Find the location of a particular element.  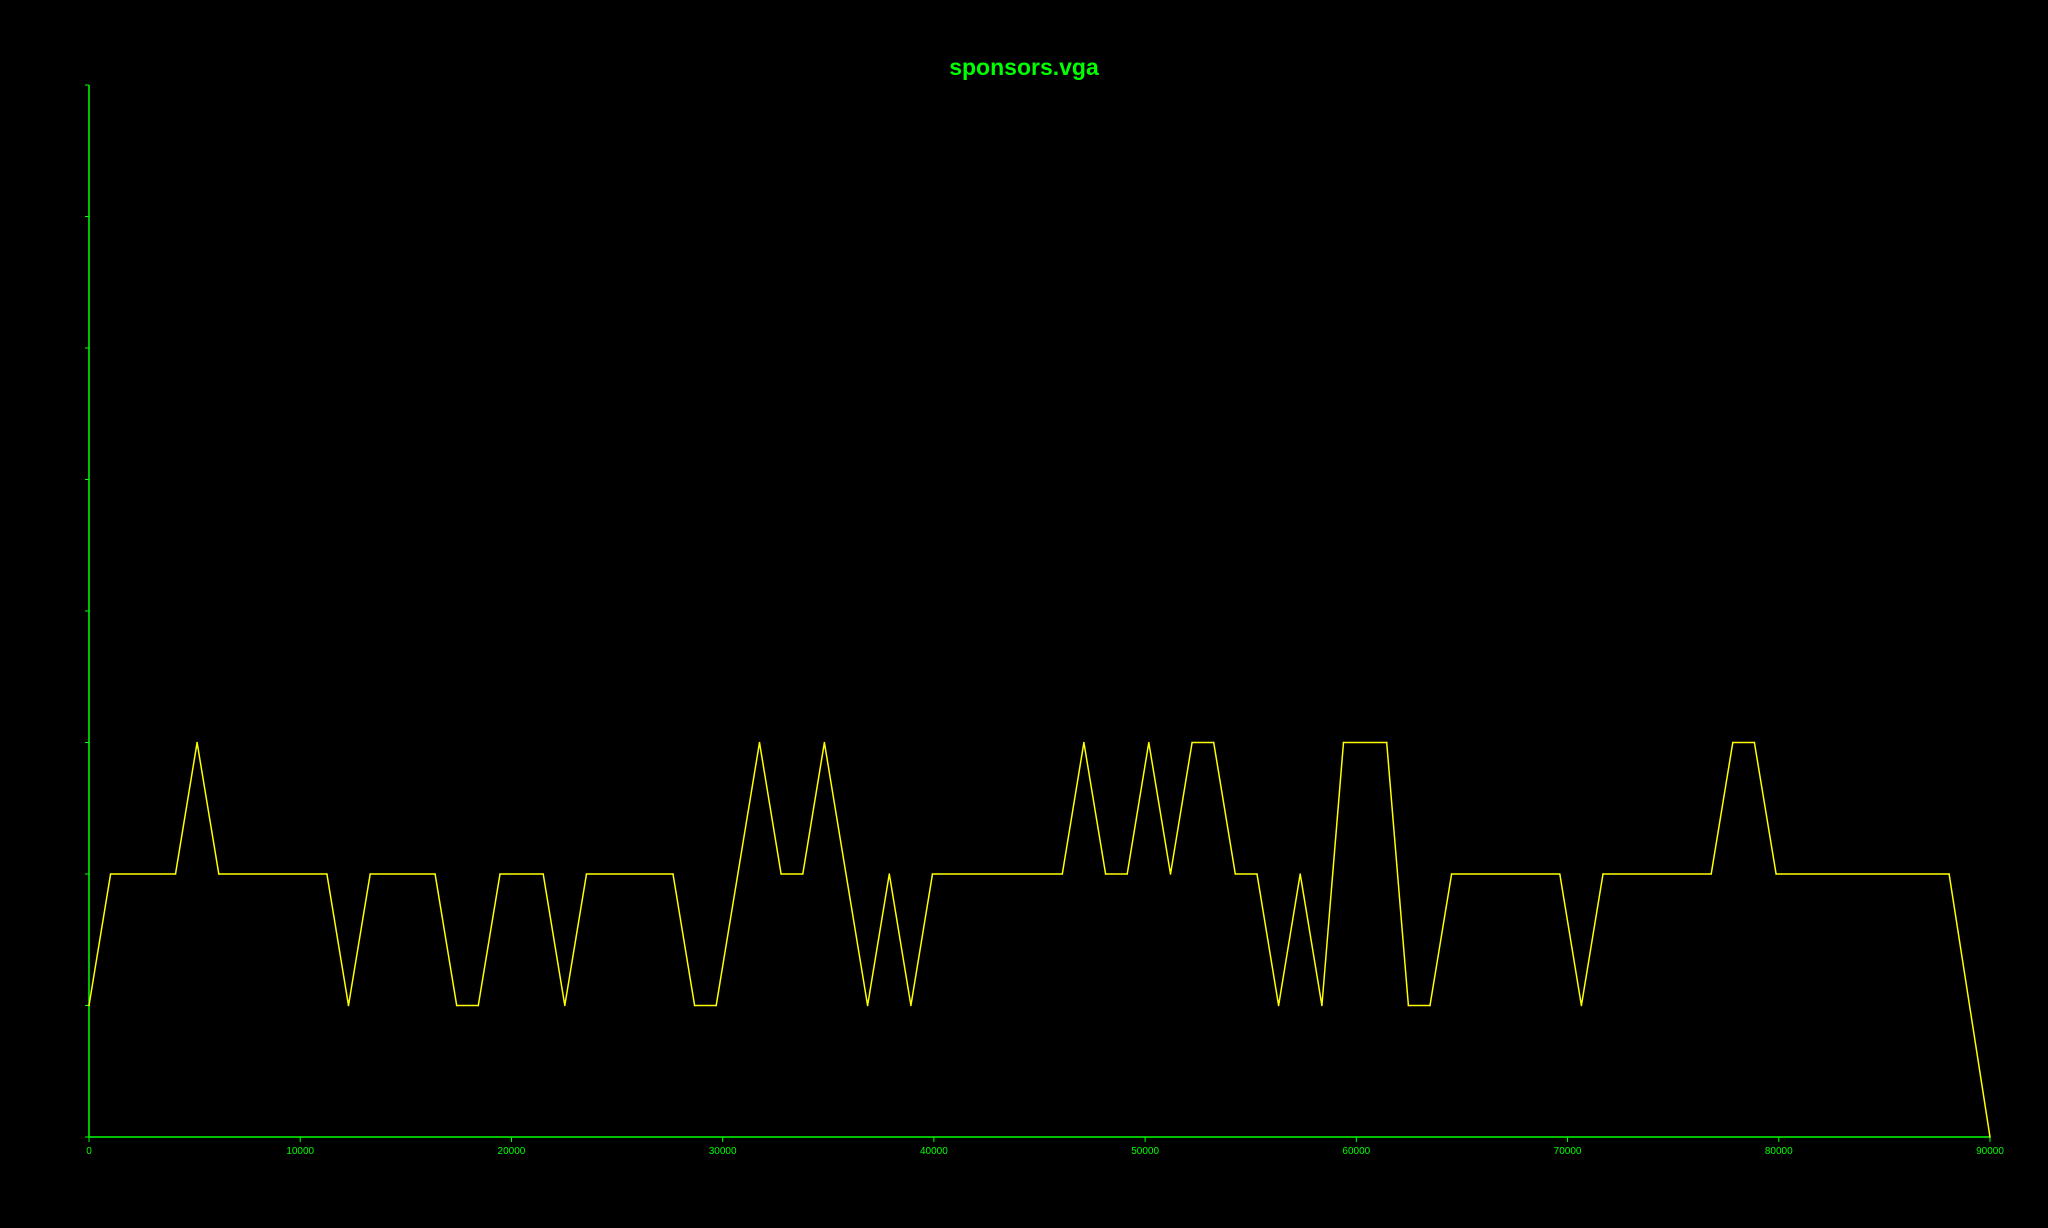

x-tick-label: 90000 is located at coordinates (1990, 1151).